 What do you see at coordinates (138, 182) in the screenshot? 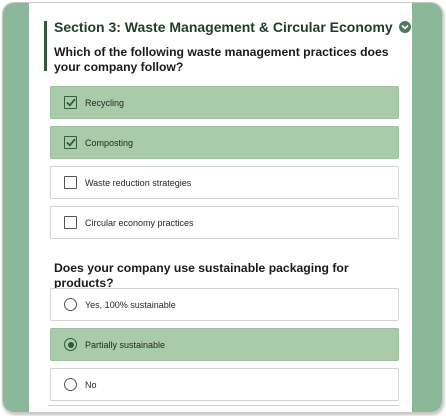
I see `option-label: Waste reduction strategies` at bounding box center [138, 182].